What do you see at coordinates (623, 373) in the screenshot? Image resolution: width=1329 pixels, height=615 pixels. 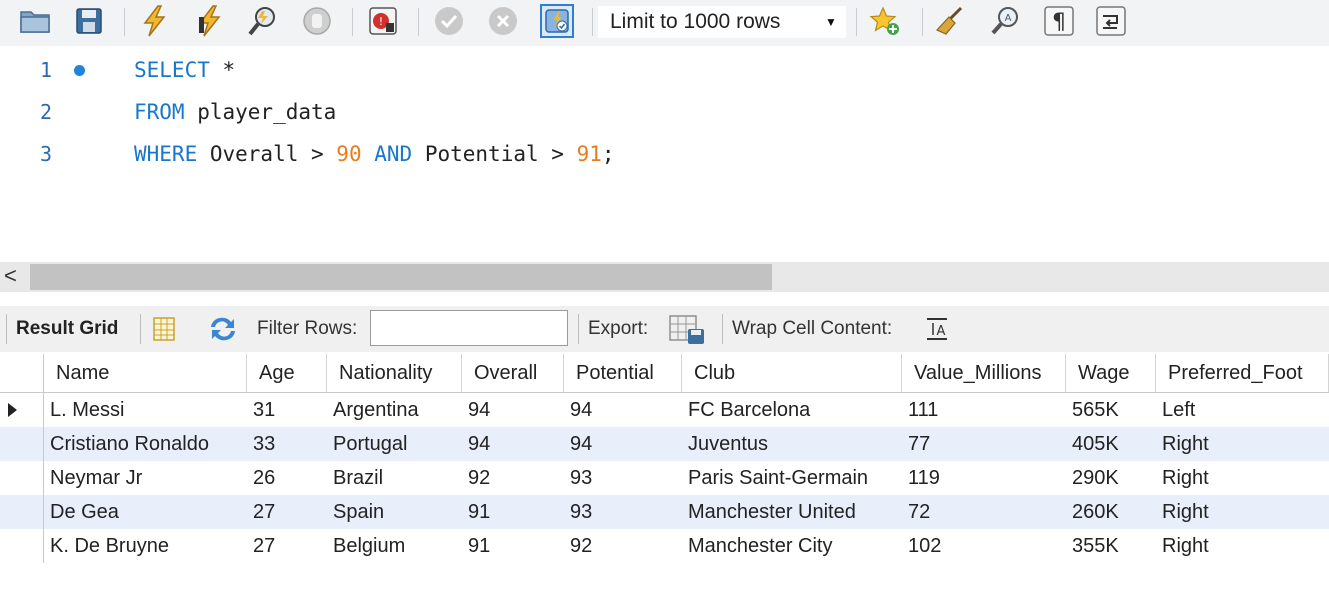 I see `column-header: Potential` at bounding box center [623, 373].